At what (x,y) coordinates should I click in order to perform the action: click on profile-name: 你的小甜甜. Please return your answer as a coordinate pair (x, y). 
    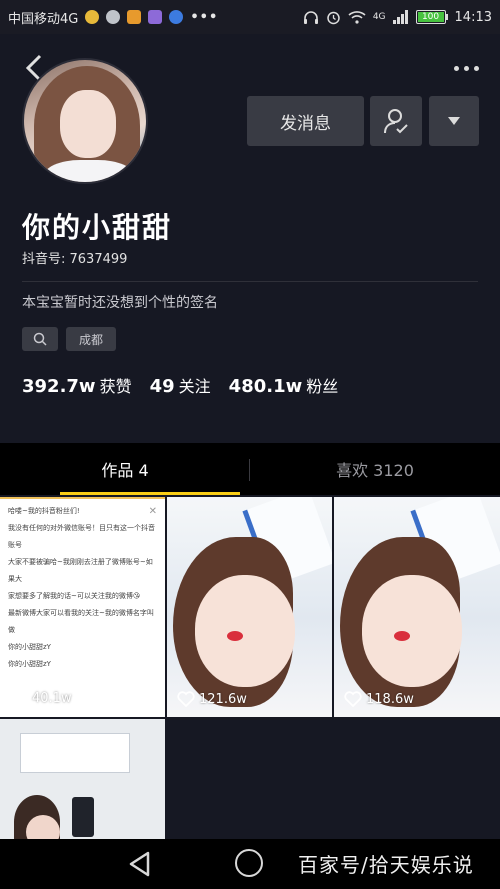
    Looking at the image, I should click on (97, 227).